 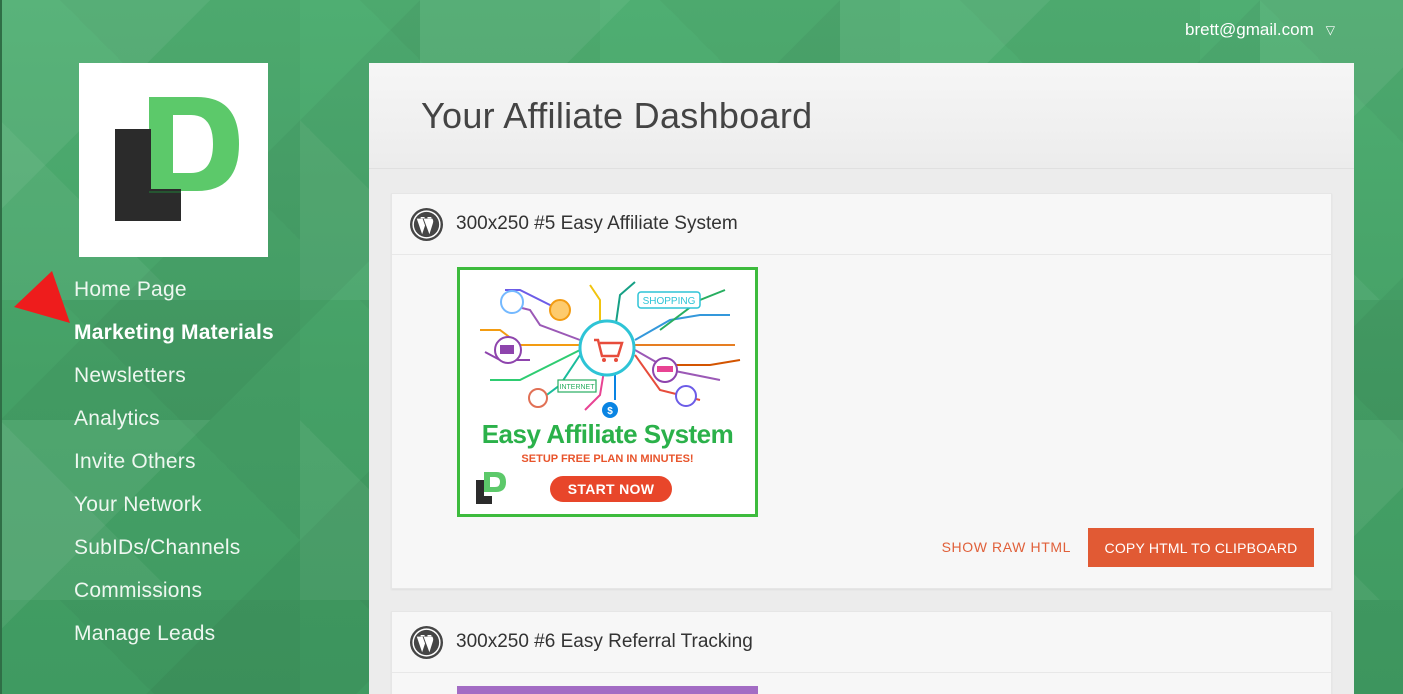 What do you see at coordinates (607, 434) in the screenshot?
I see `banner-headline: Easy Affiliate System` at bounding box center [607, 434].